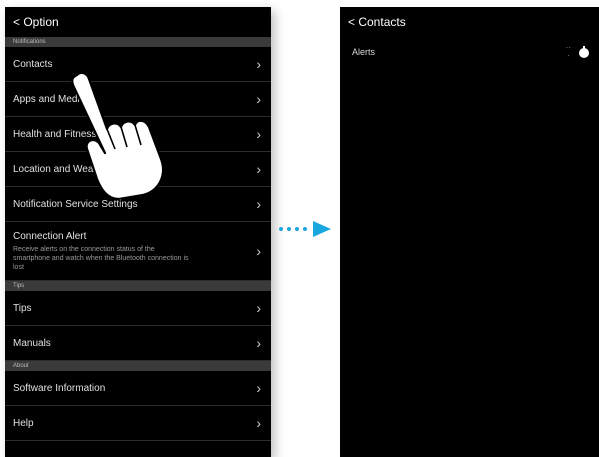 The height and width of the screenshot is (457, 599). I want to click on about-list: Software Information › Help ›, so click(138, 406).